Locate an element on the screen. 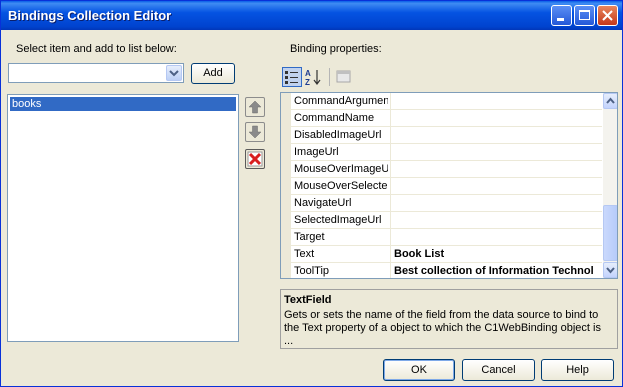 The width and height of the screenshot is (623, 387). scroll-up-button is located at coordinates (610, 101).